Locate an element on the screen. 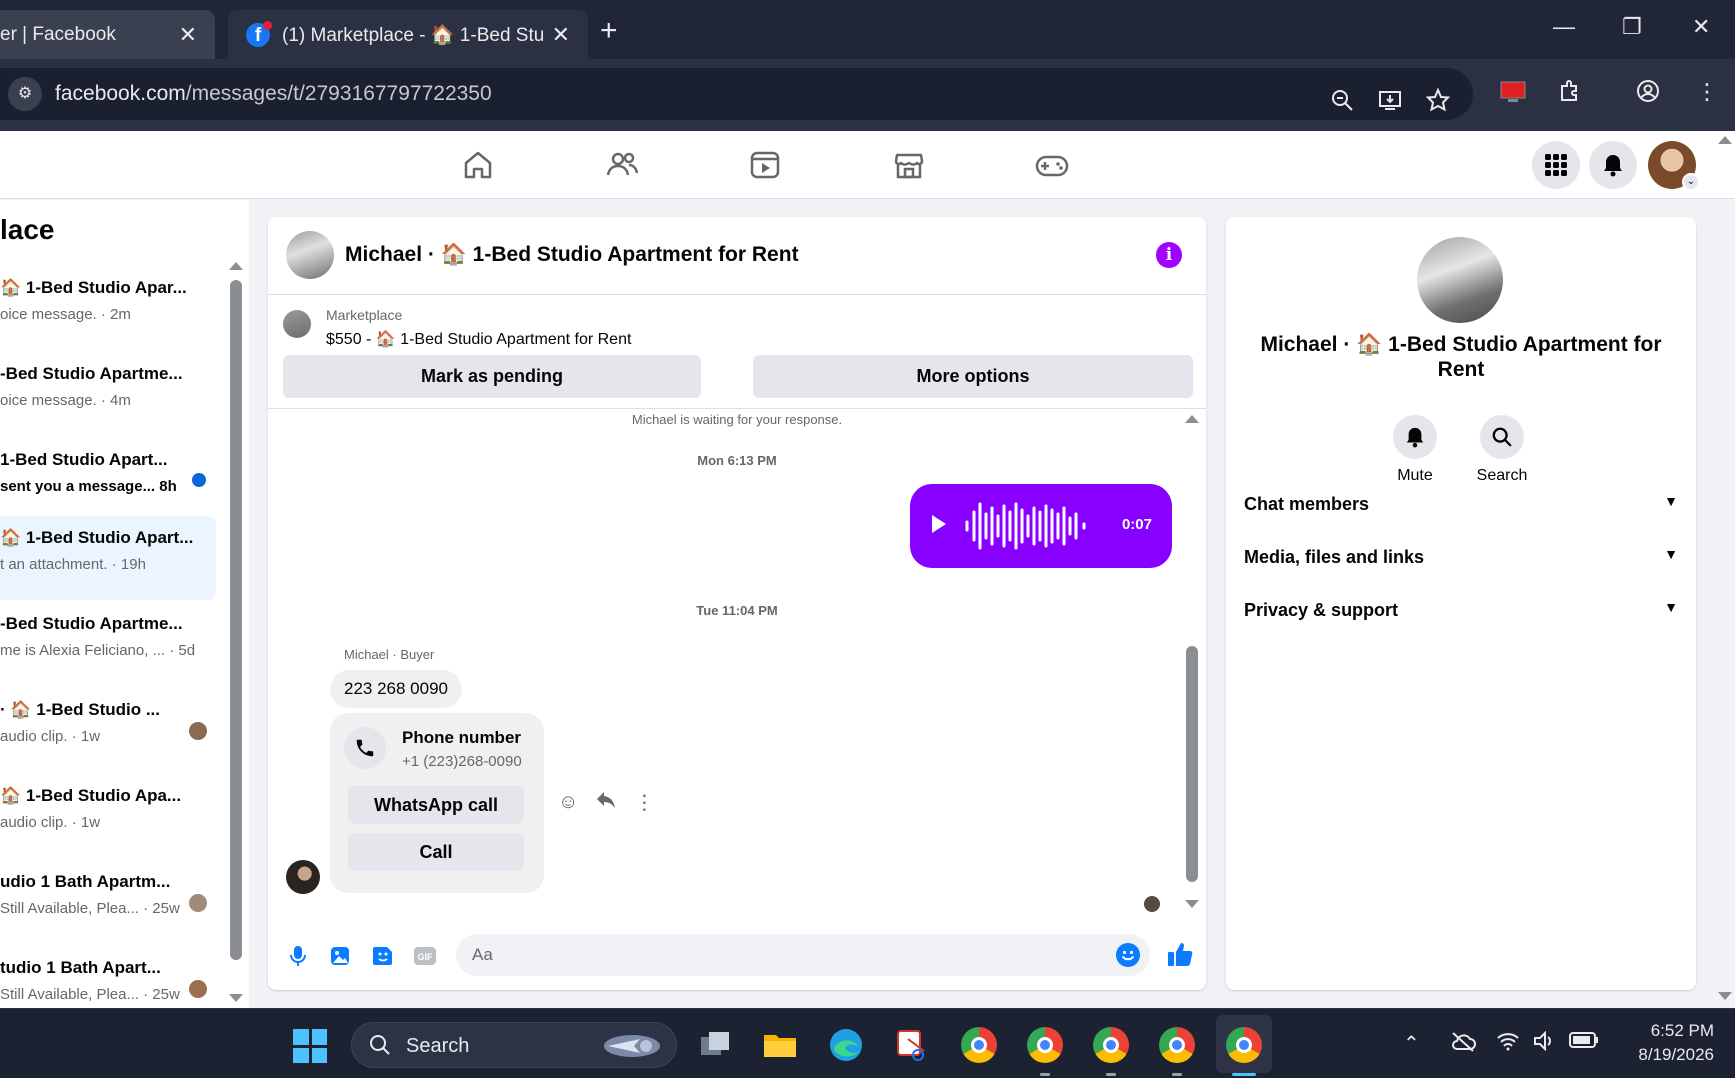 The height and width of the screenshot is (1078, 1735). gif-icon: GIF is located at coordinates (425, 956).